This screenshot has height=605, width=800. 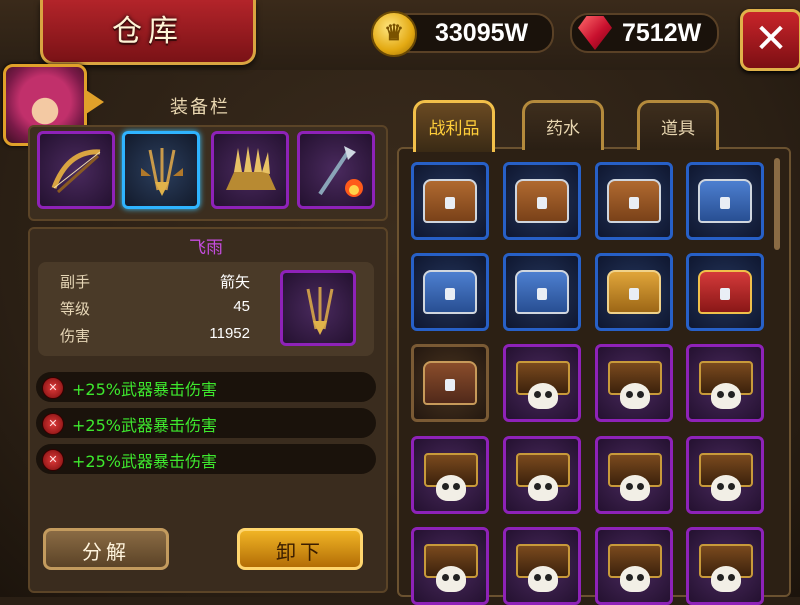 I want to click on tab-items: 道具, so click(x=678, y=125).